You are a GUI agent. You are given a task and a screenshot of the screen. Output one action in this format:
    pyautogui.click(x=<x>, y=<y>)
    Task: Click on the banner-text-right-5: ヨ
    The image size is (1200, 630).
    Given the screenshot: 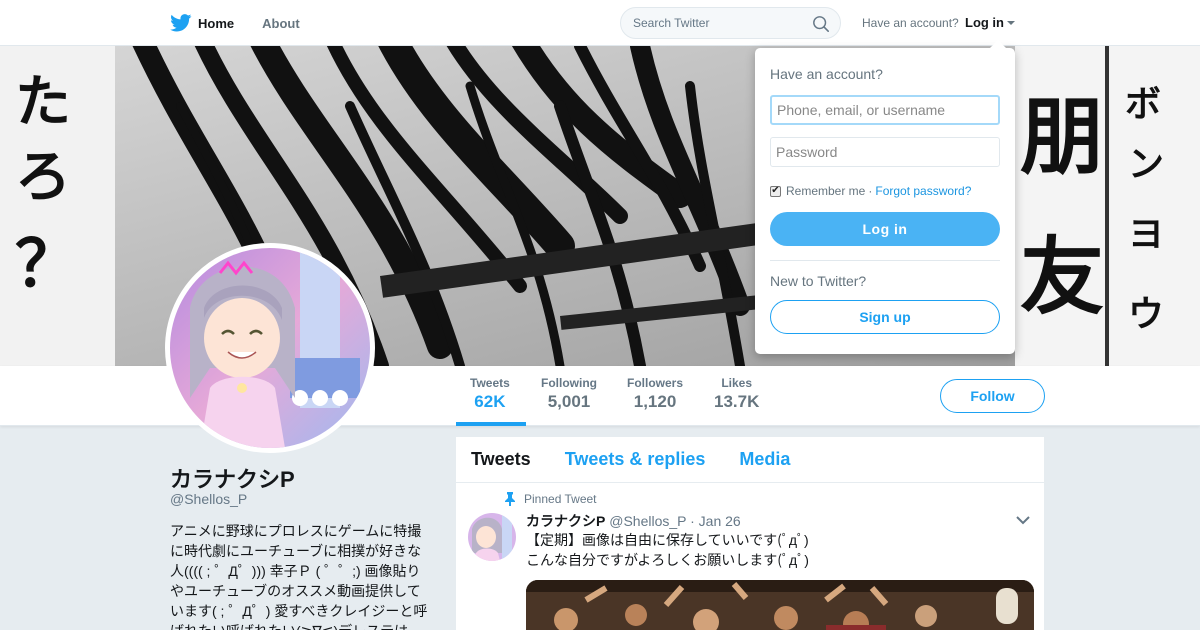 What is the action you would take?
    pyautogui.click(x=1146, y=234)
    